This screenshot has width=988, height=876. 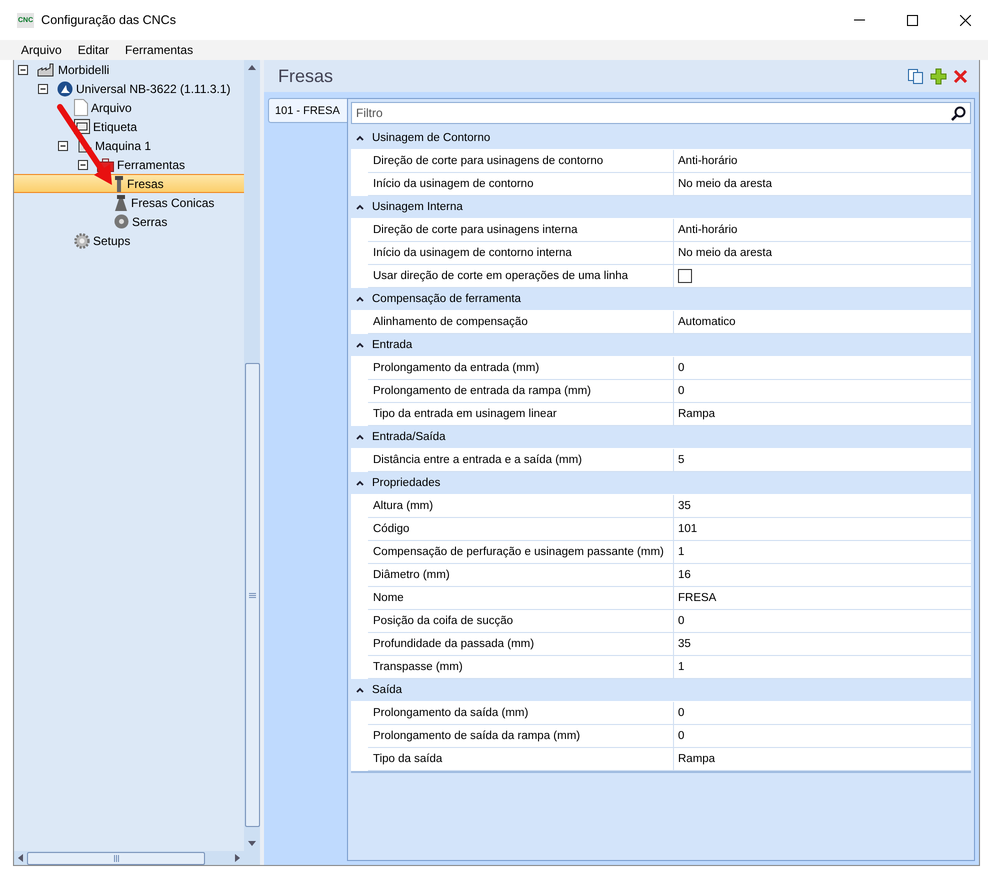 I want to click on category-header: Compensação de ferramenta, so click(x=661, y=299).